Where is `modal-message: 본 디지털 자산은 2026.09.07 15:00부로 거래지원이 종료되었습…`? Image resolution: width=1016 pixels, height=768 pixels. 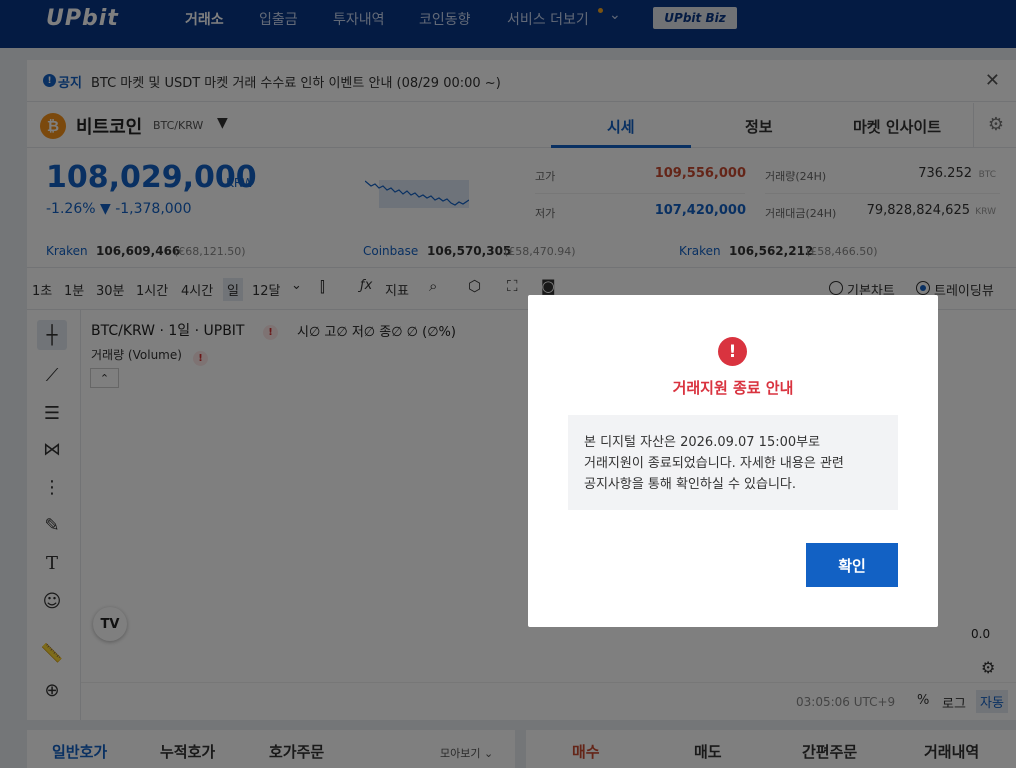
modal-message: 본 디지털 자산은 2026.09.07 15:00부로 거래지원이 종료되었습… is located at coordinates (733, 462).